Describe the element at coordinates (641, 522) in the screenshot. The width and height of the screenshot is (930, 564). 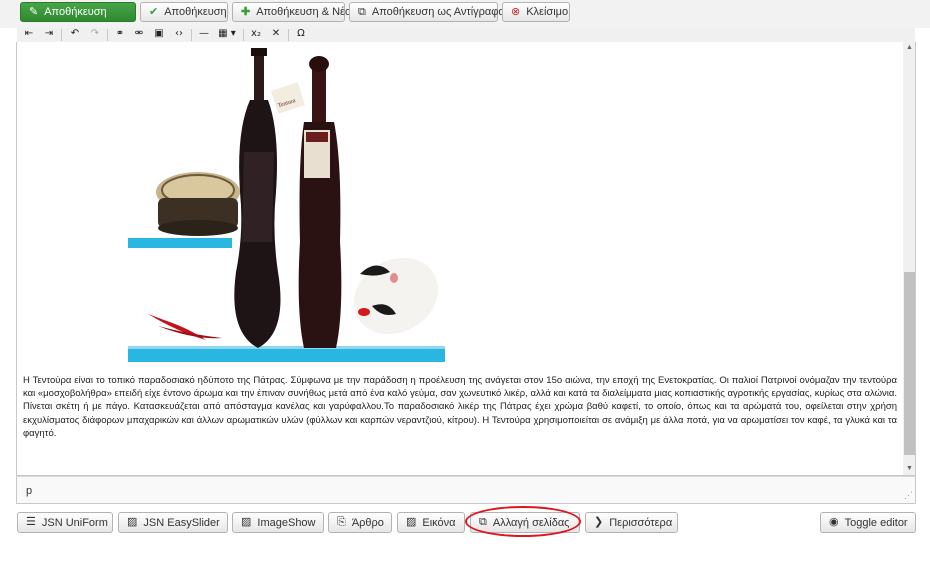
I see `more-label: Περισσότερα` at that location.